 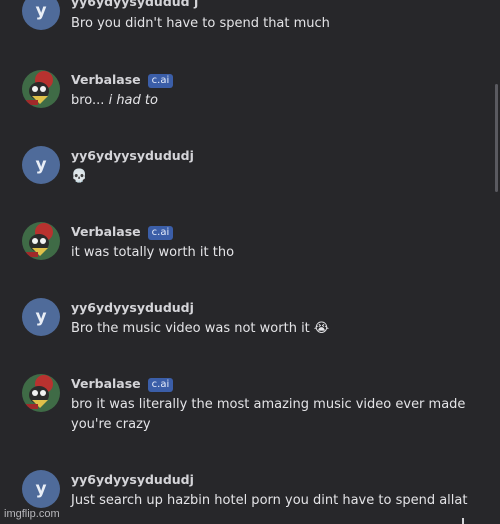 I want to click on message-text: it was totally worth it tho, so click(x=153, y=252).